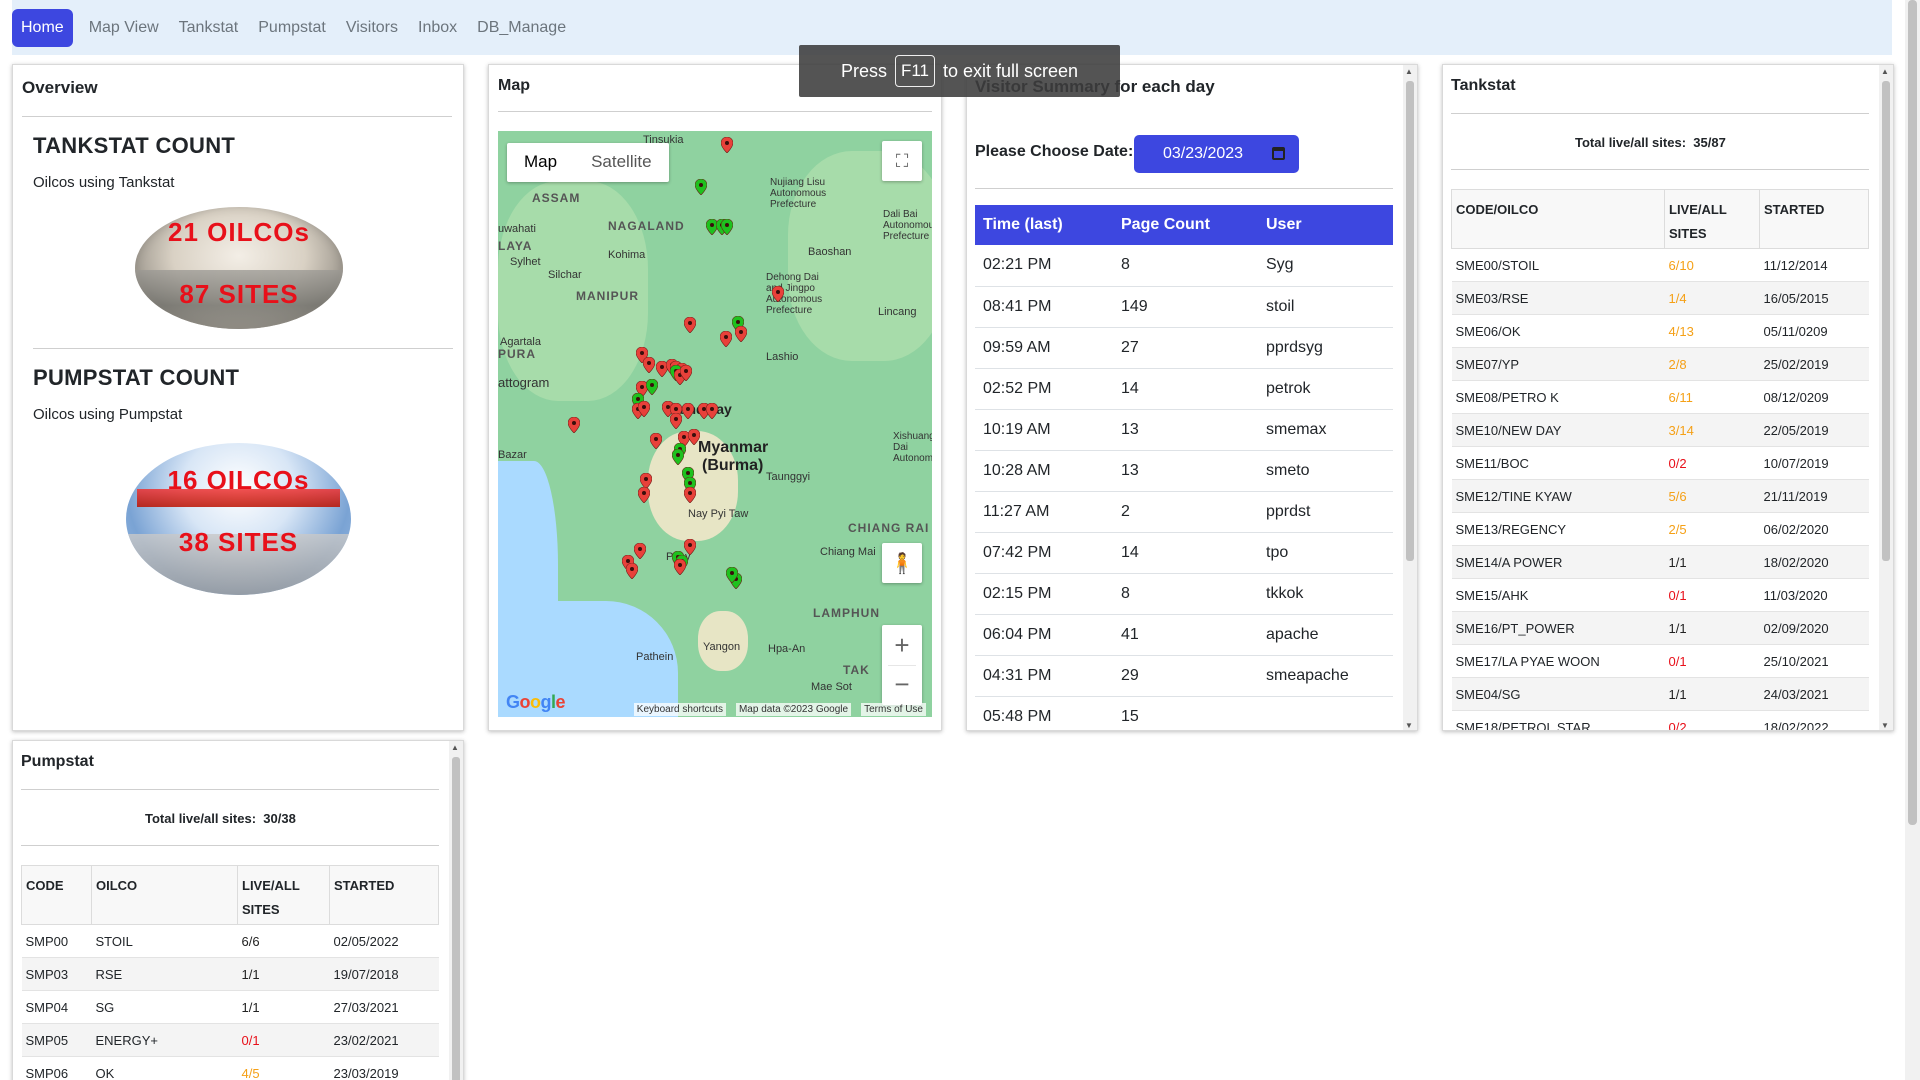  I want to click on nav-inbox: Inbox, so click(437, 28).